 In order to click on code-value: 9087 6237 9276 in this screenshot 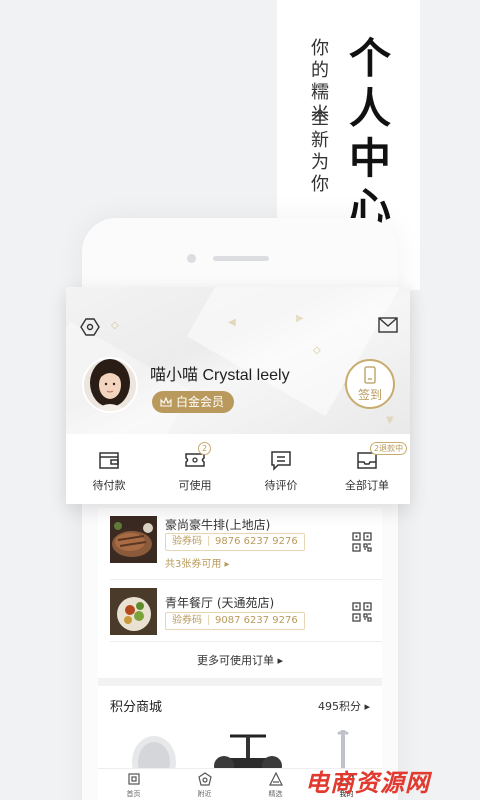, I will do `click(256, 620)`.